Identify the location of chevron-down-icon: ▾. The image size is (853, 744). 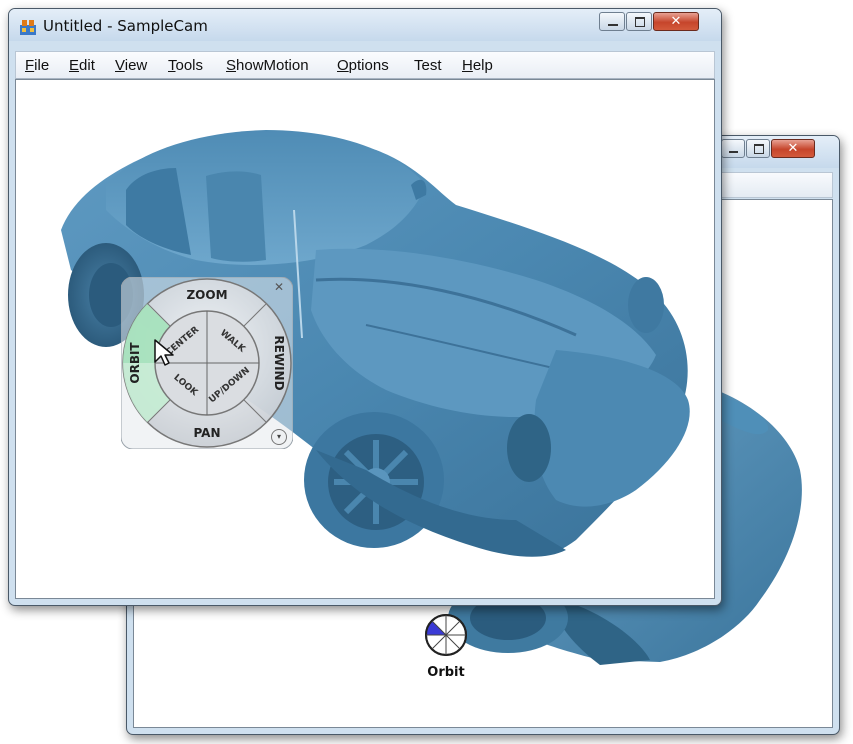
(278, 436).